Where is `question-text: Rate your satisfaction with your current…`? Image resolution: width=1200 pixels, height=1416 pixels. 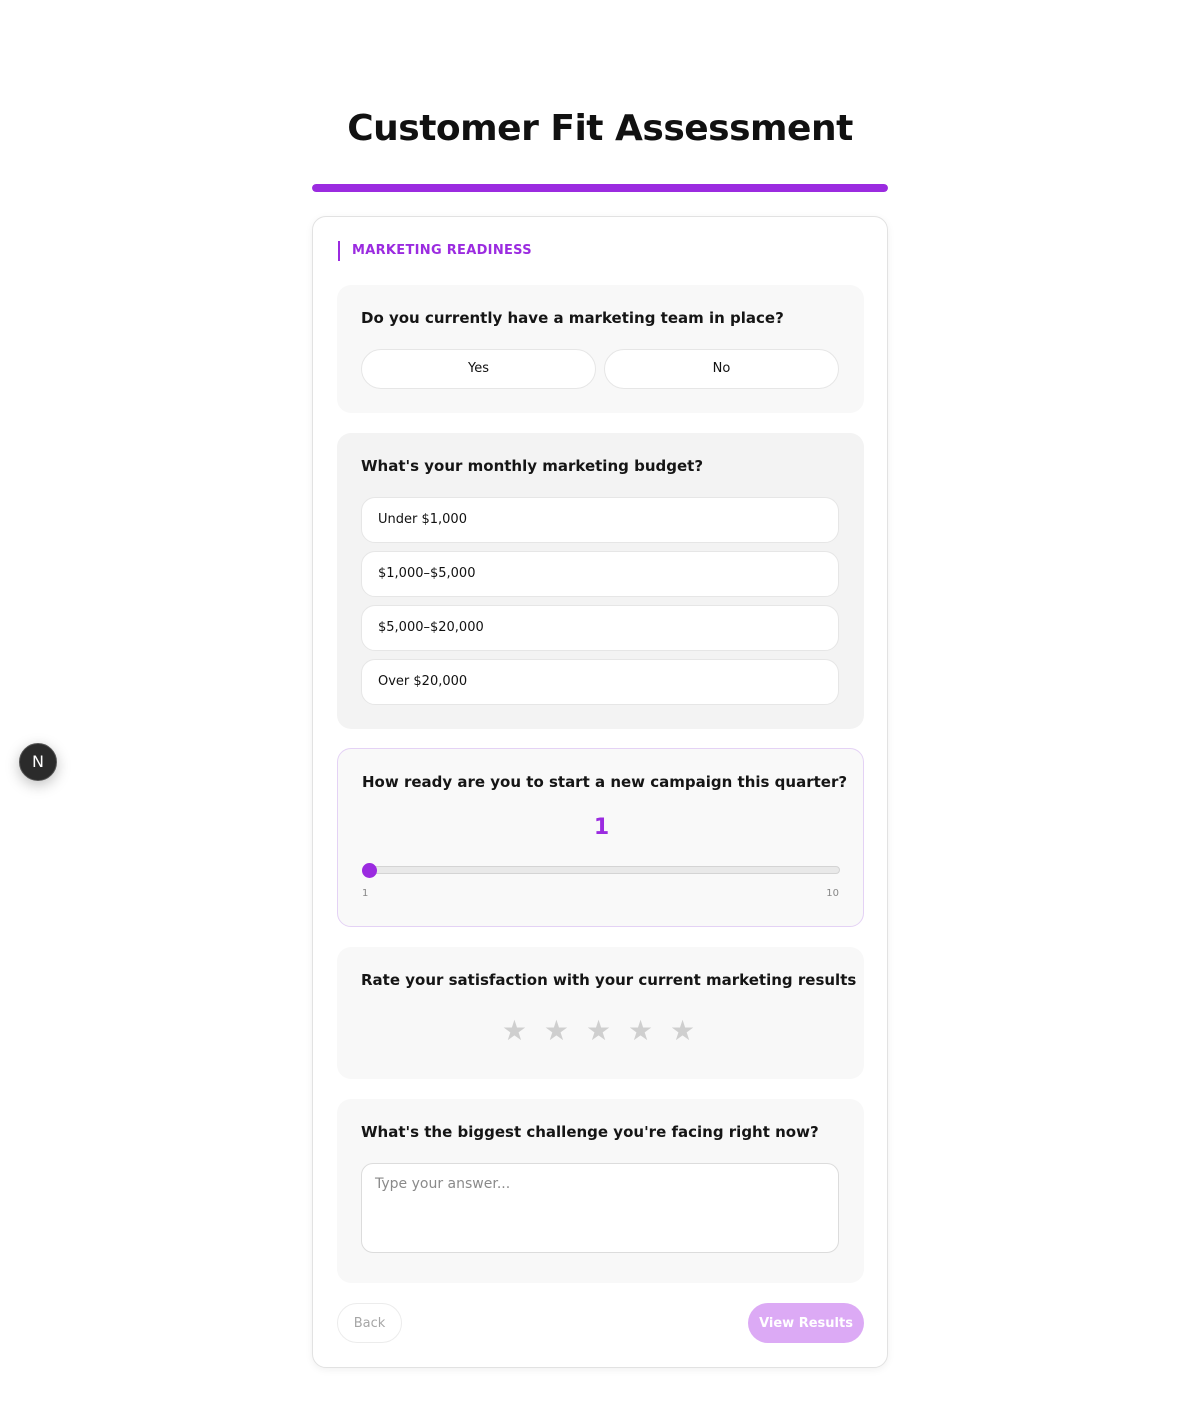 question-text: Rate your satisfaction with your current… is located at coordinates (609, 980).